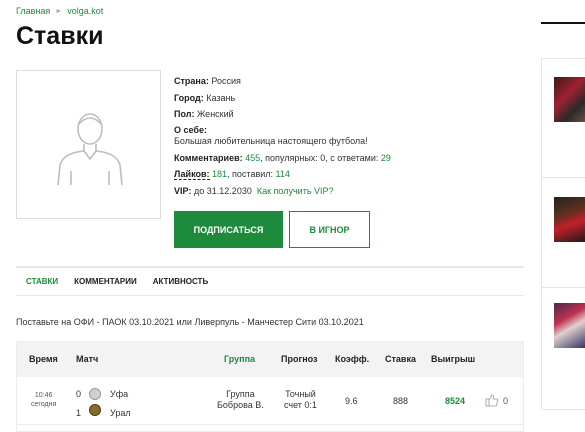  I want to click on col-coef: Коэфф., so click(352, 359).